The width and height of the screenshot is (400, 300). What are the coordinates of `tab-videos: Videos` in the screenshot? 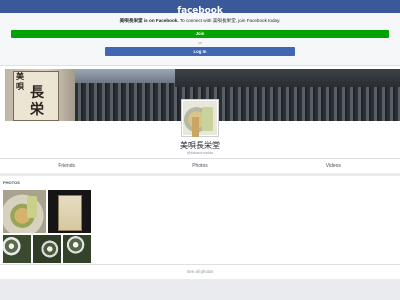 It's located at (333, 166).